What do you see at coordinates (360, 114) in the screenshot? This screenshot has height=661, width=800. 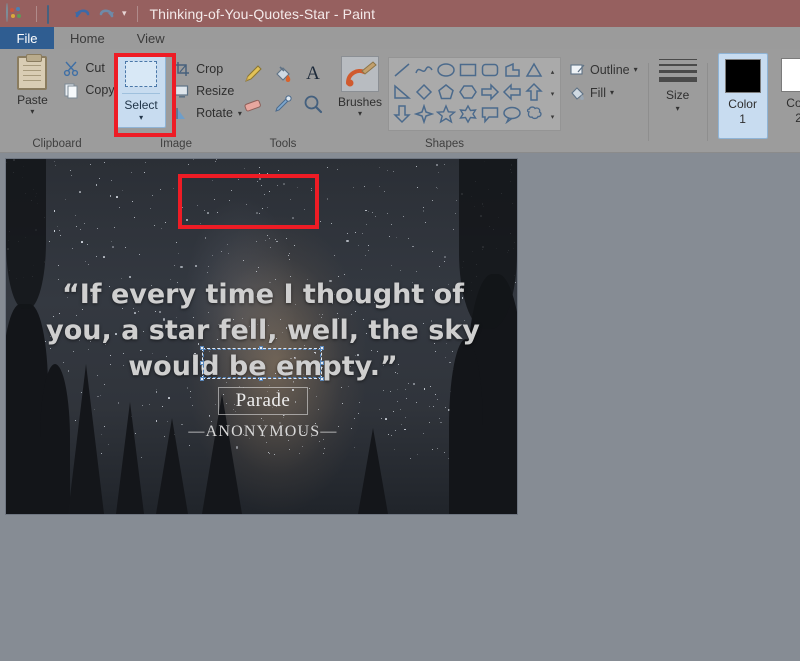 I see `brushes-caret: ▾` at bounding box center [360, 114].